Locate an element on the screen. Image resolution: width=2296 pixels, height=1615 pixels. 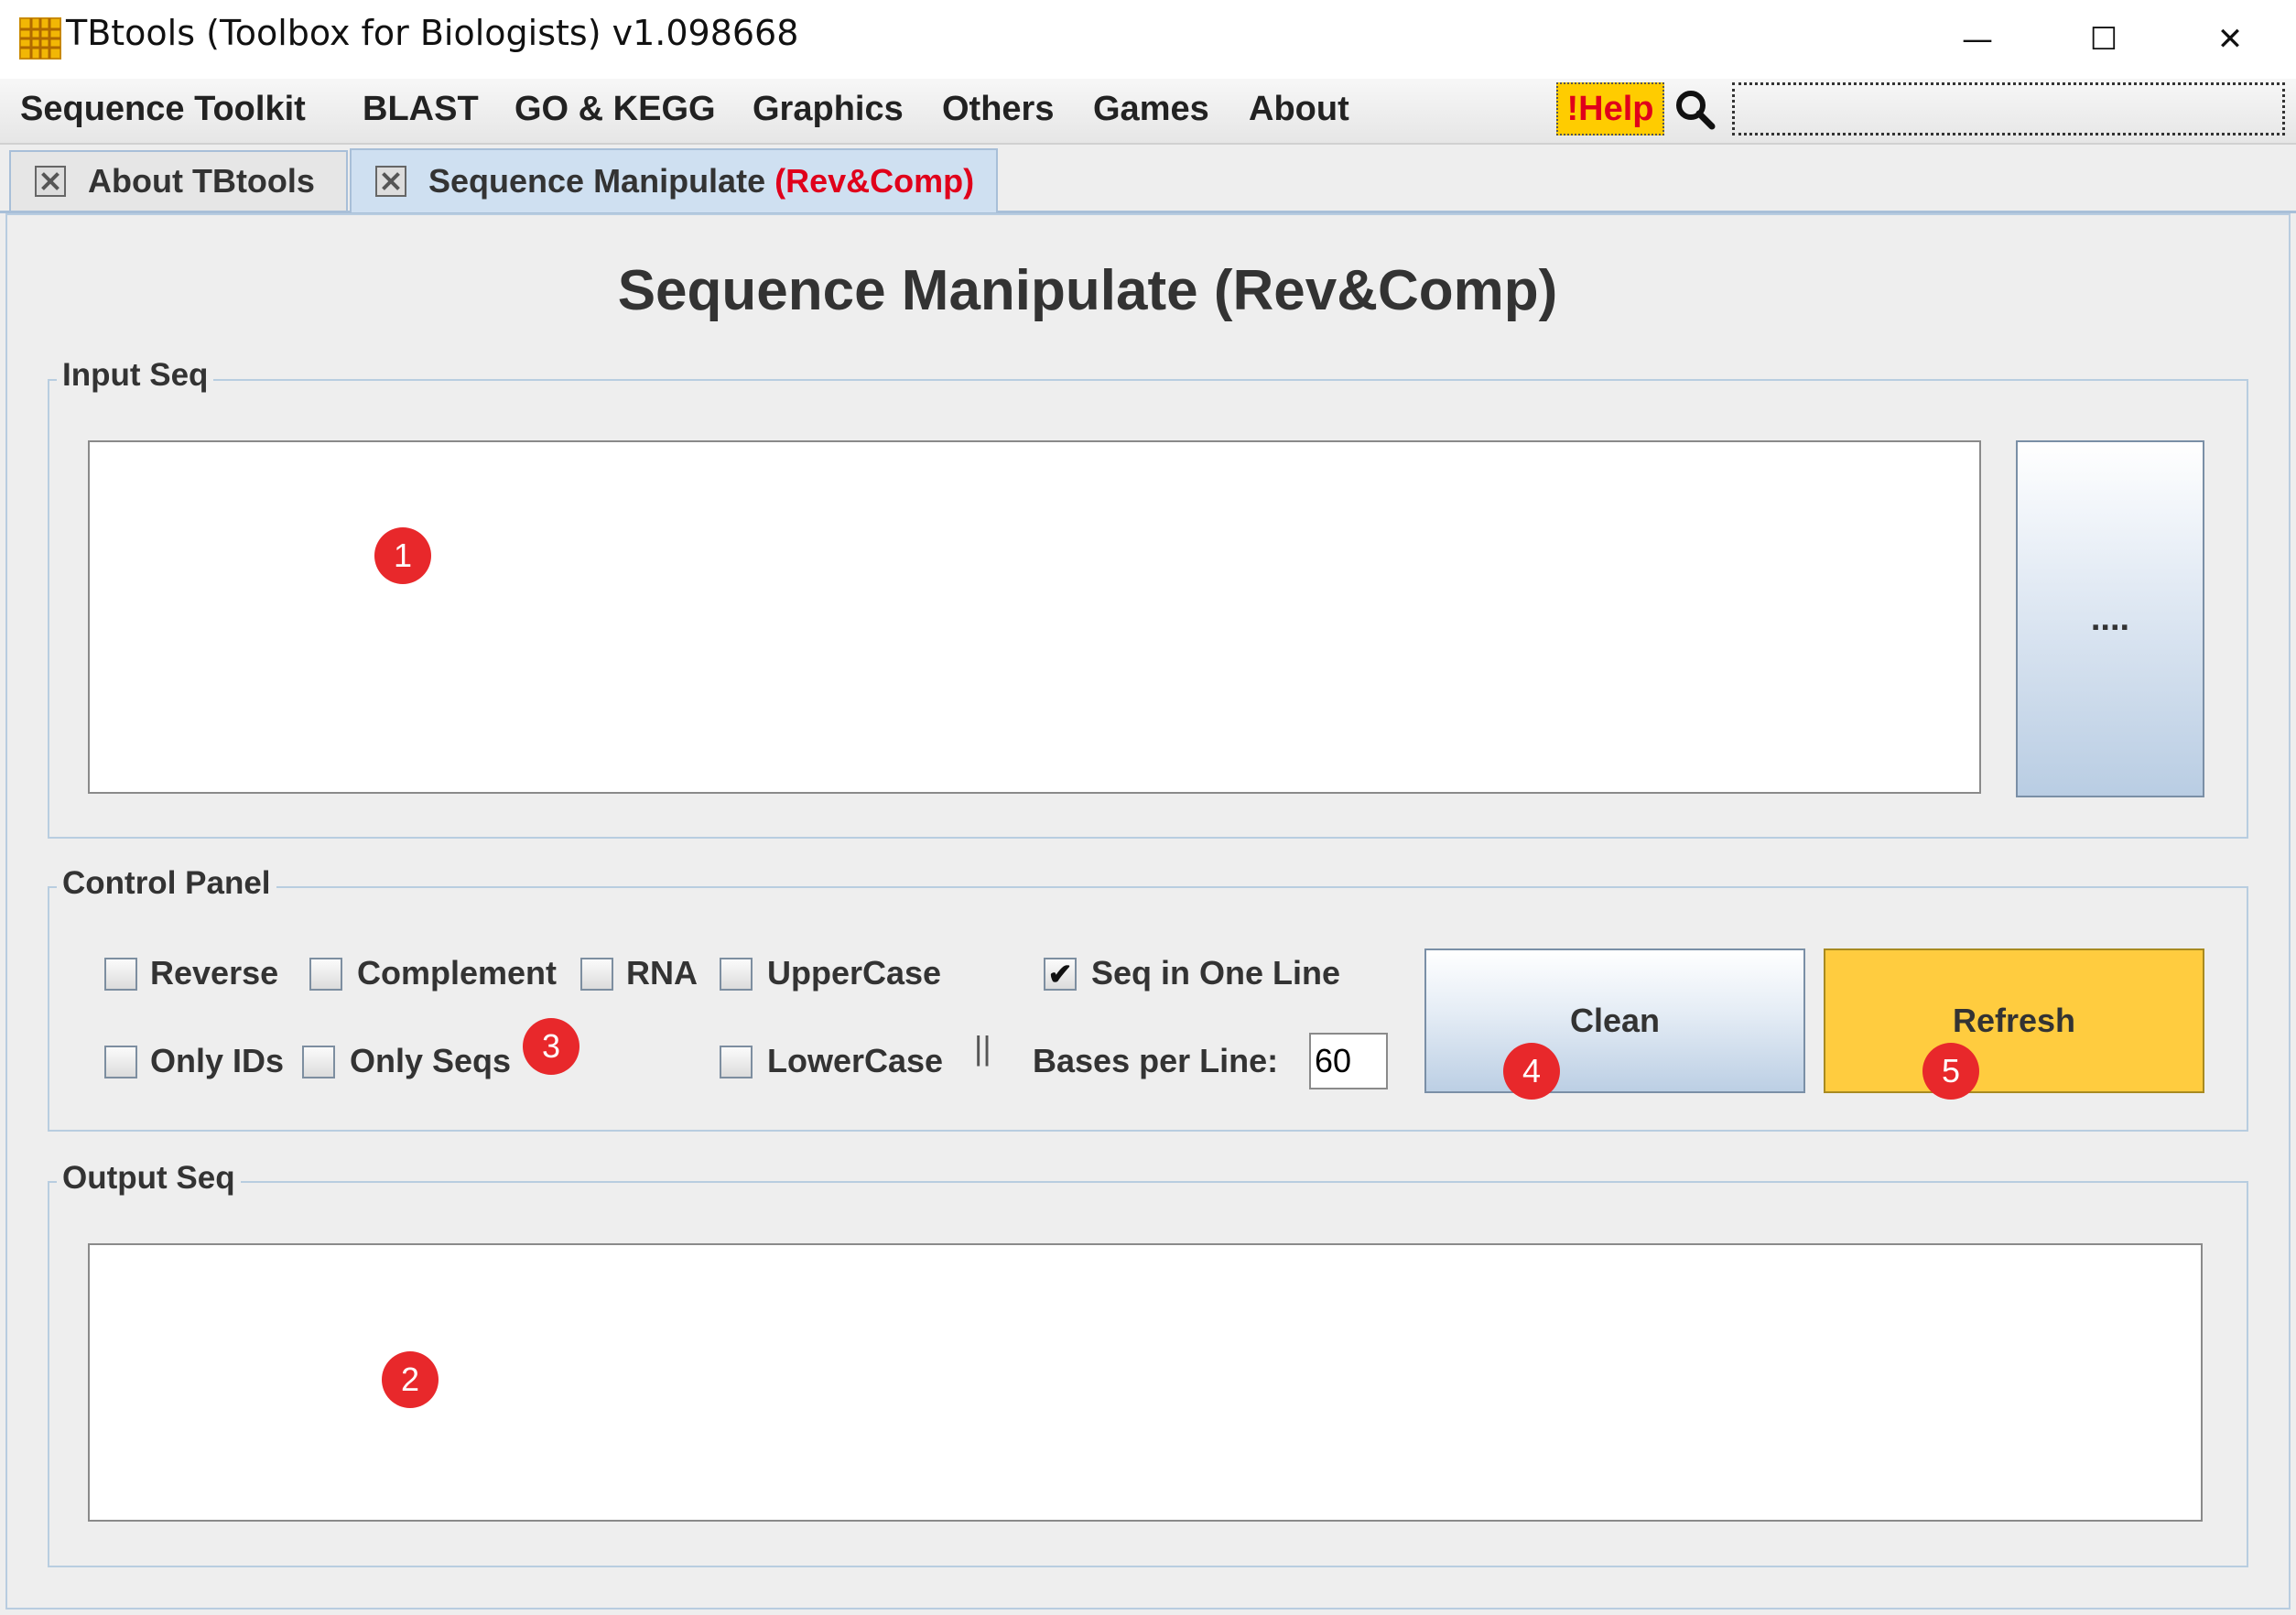
tab-about-tbtools: About TBtools is located at coordinates (179, 180).